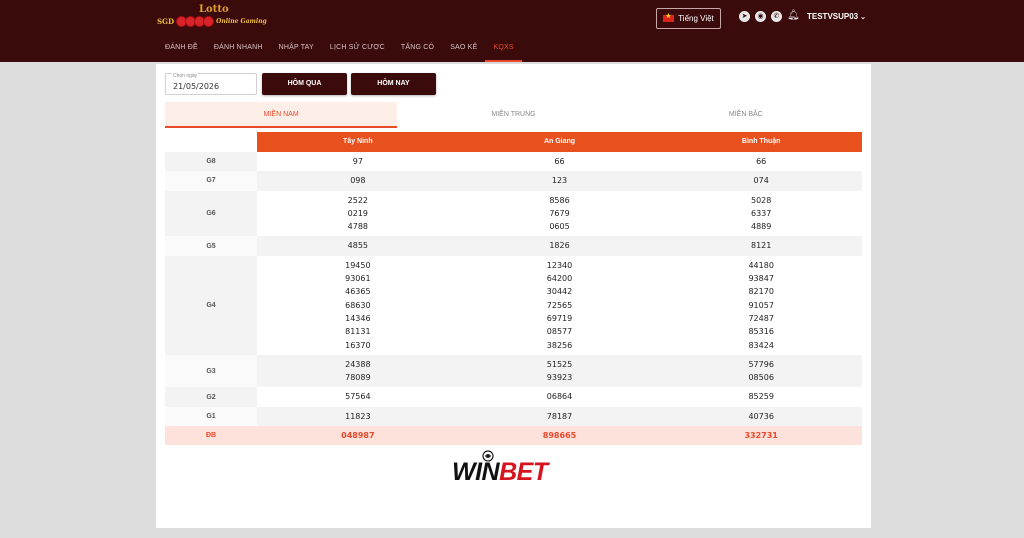  Describe the element at coordinates (761, 181) in the screenshot. I see `result-cell: 074` at that location.